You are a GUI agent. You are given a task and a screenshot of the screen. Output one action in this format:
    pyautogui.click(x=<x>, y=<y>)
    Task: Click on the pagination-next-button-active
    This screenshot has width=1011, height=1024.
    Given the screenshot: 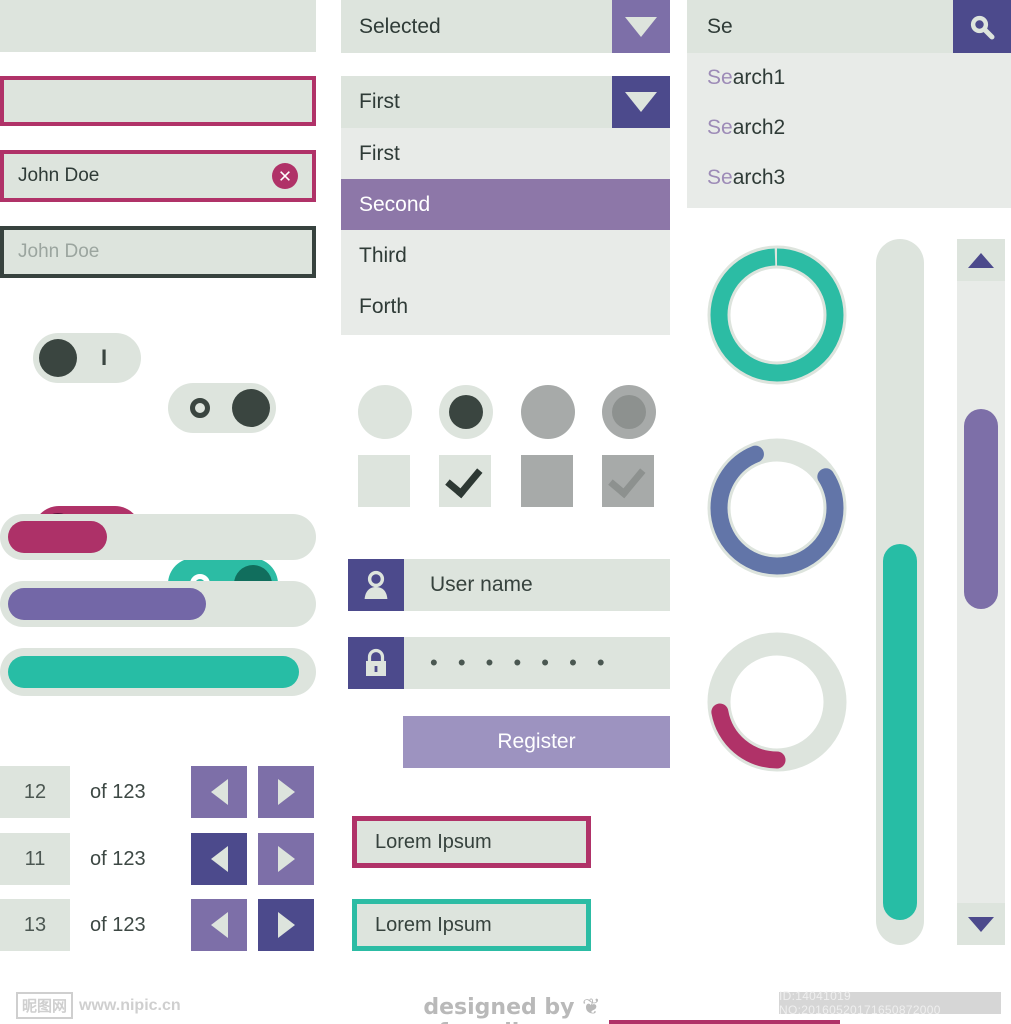 What is the action you would take?
    pyautogui.click(x=286, y=925)
    